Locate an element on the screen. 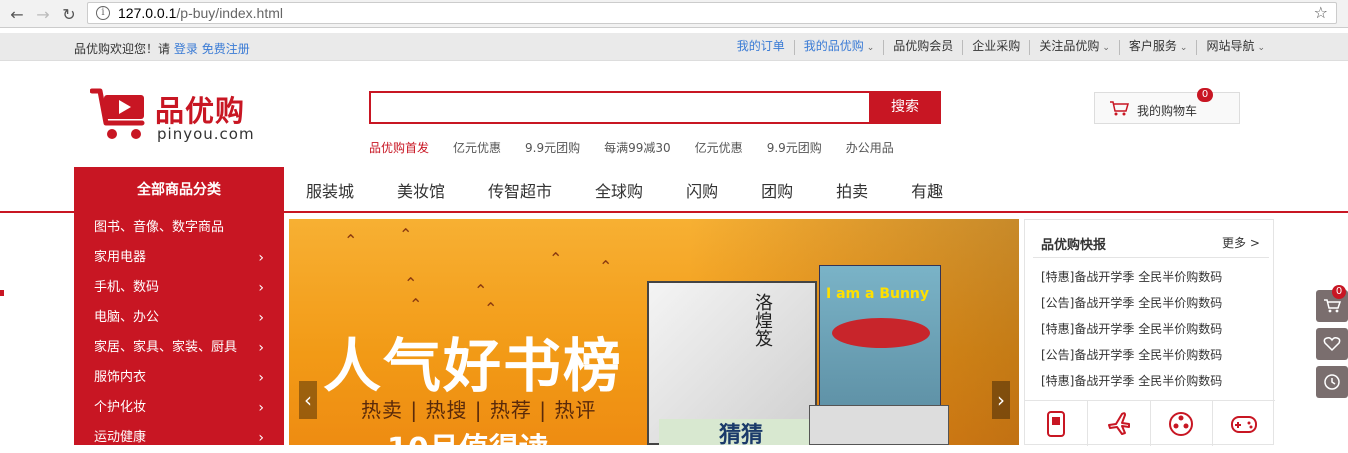 This screenshot has height=453, width=1348. lips-illustration is located at coordinates (881, 333).